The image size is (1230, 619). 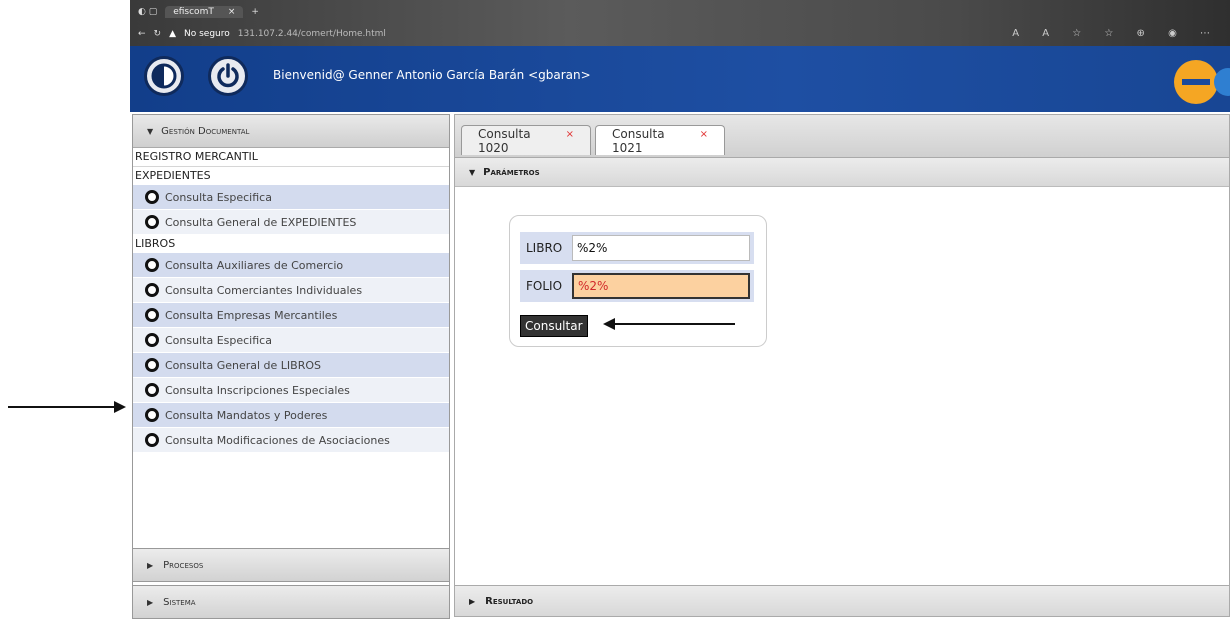 What do you see at coordinates (246, 415) in the screenshot?
I see `menu-item-label: Consulta Mandatos y Poderes` at bounding box center [246, 415].